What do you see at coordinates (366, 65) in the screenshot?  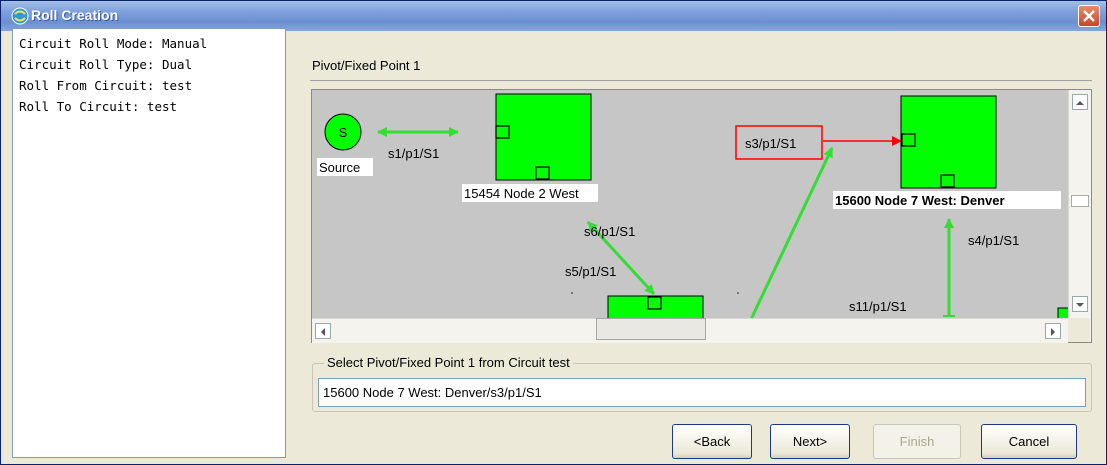 I see `pivot-section-title: Pivot/Fixed Point 1` at bounding box center [366, 65].